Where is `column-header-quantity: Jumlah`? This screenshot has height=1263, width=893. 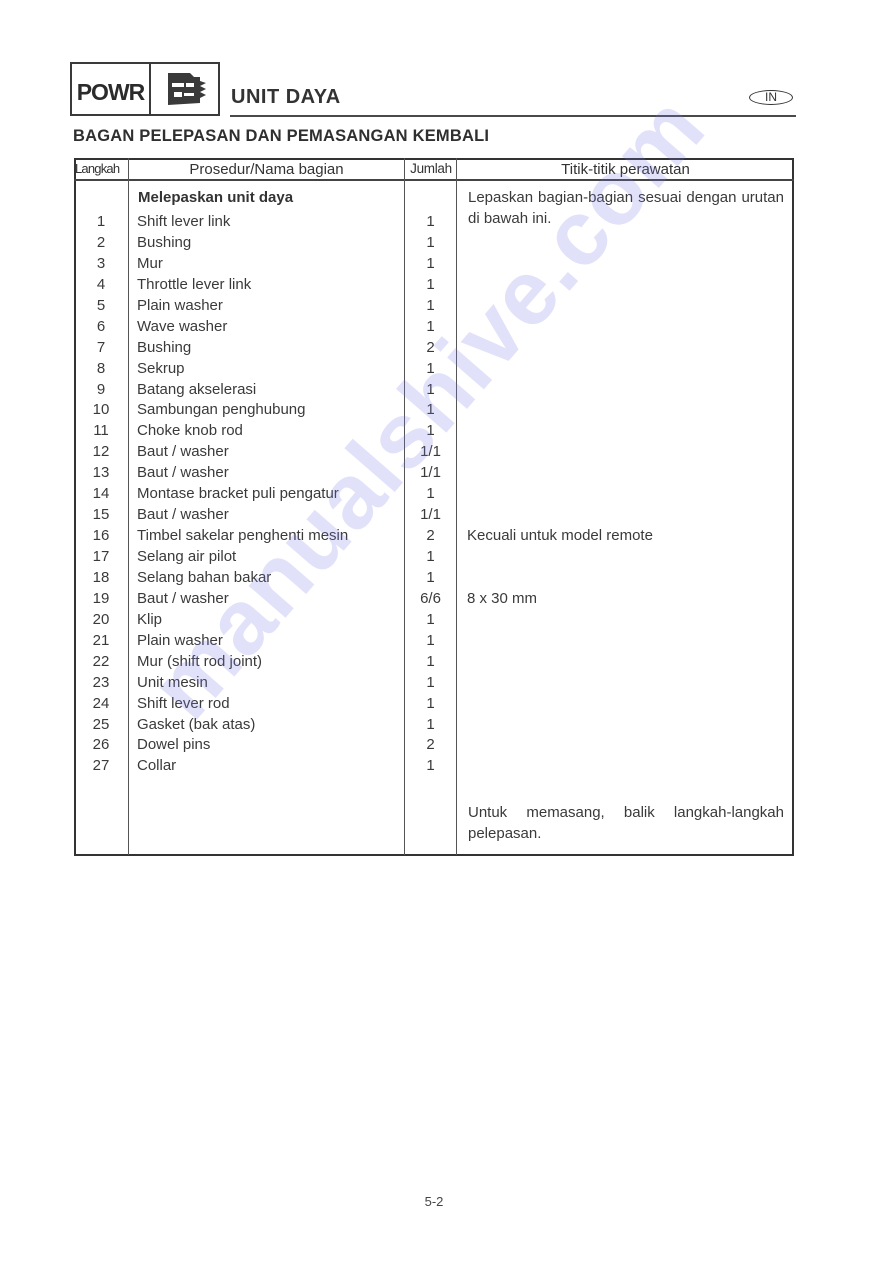 column-header-quantity: Jumlah is located at coordinates (431, 168).